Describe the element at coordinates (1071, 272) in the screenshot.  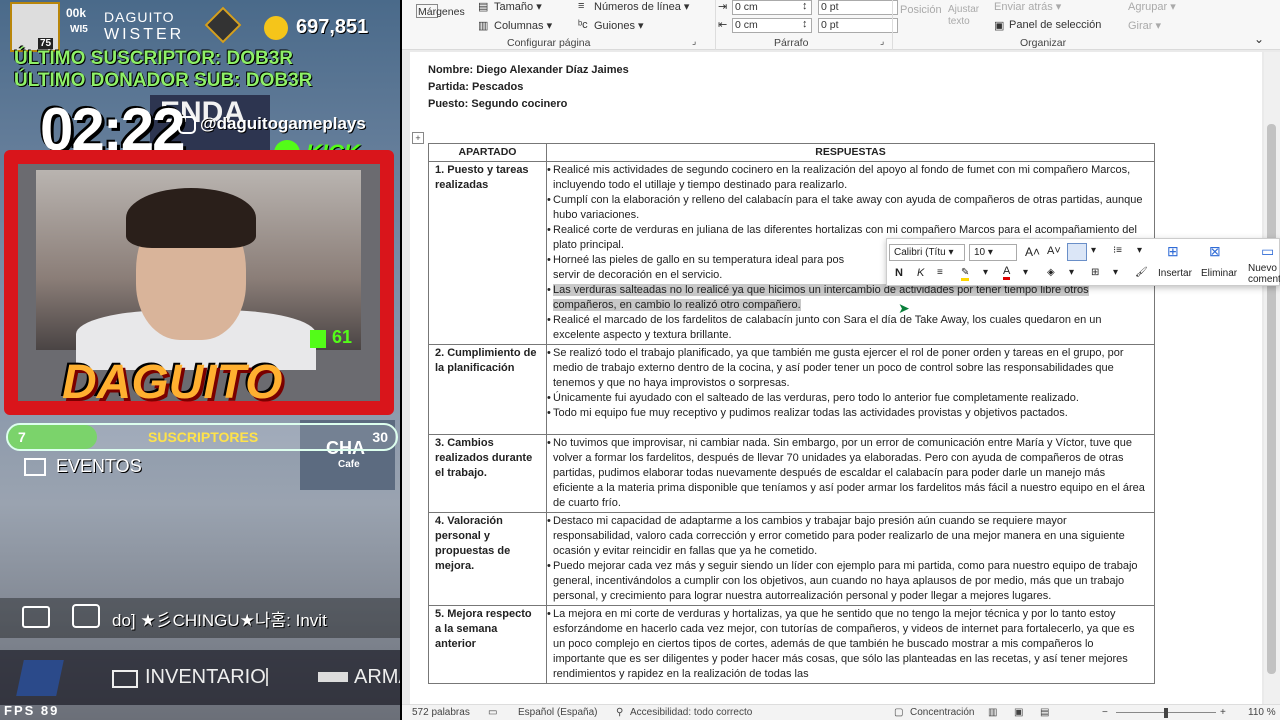
I see `shading-dropdown-icon: ▾` at that location.